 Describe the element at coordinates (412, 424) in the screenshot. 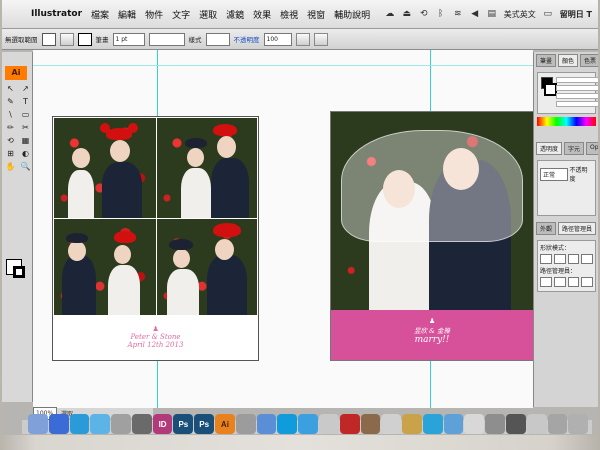

I see `guitar-app-icon` at that location.